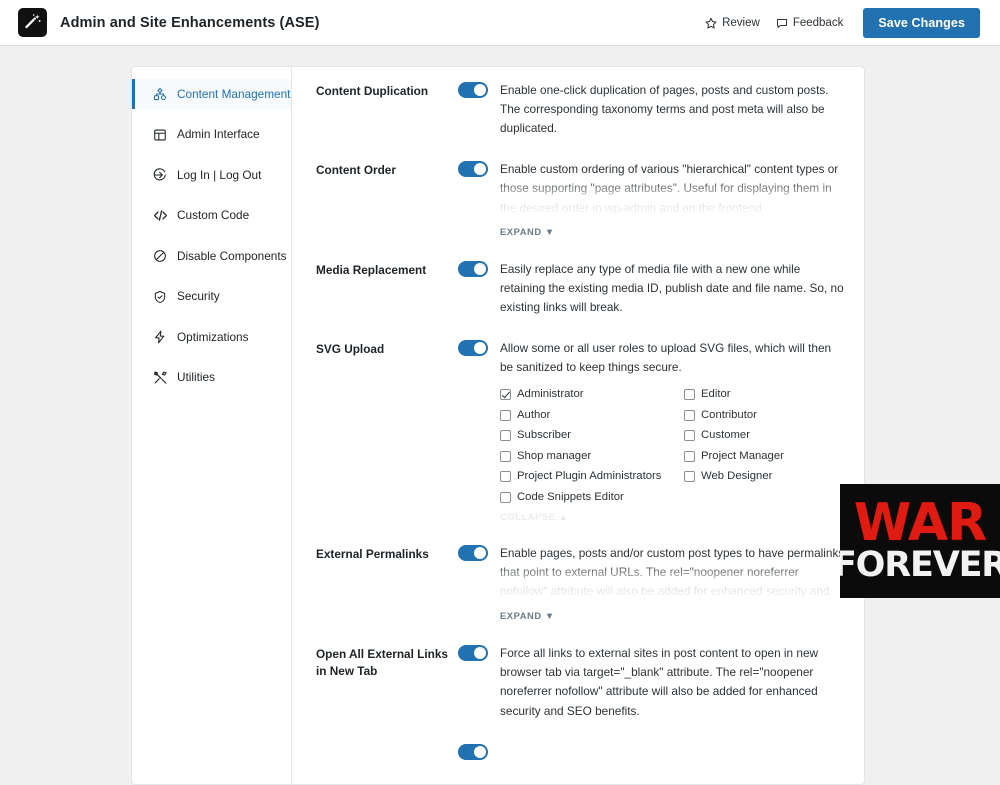 Image resolution: width=1000 pixels, height=785 pixels. I want to click on sidebar-item-label: Optimizations, so click(213, 336).